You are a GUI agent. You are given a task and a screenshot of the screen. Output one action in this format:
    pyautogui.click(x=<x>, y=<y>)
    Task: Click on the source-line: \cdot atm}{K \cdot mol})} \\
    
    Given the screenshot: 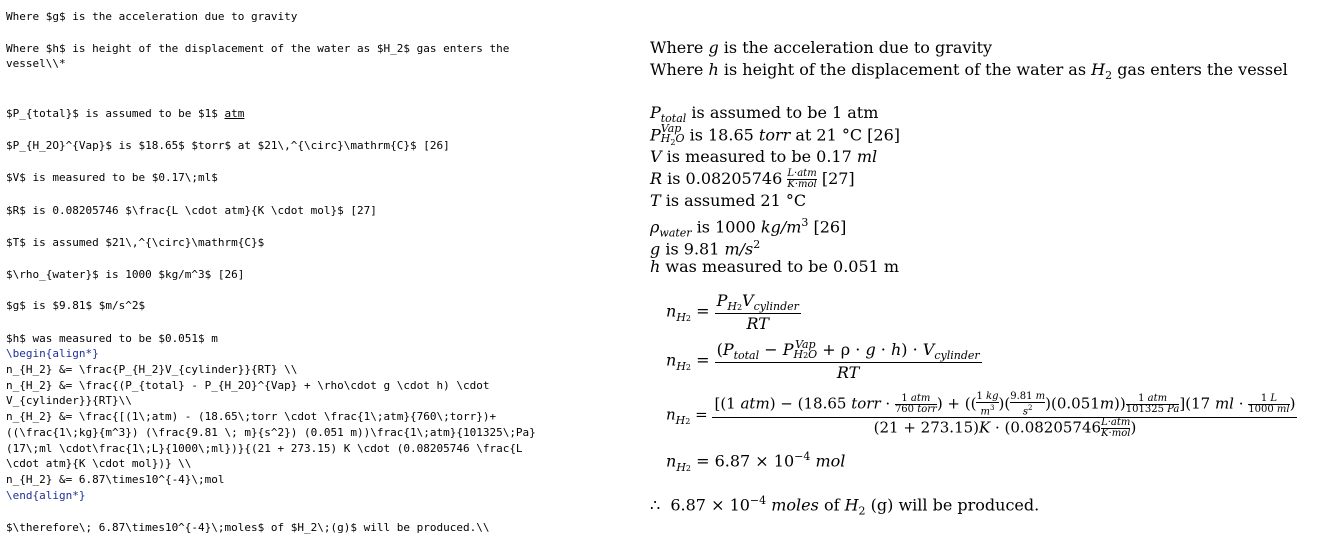 What is the action you would take?
    pyautogui.click(x=98, y=463)
    